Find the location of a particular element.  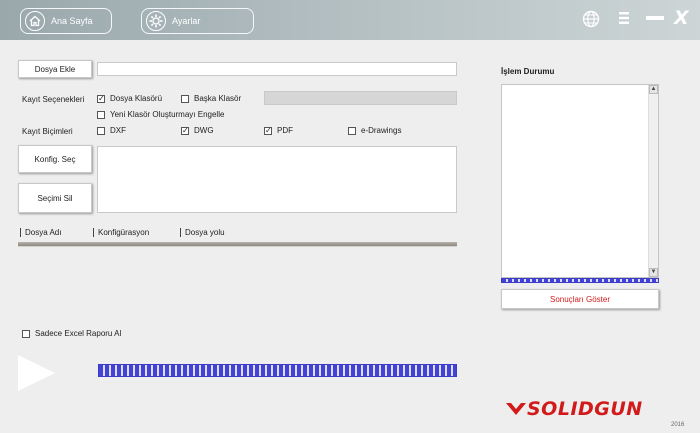

home-label: Ana Sayfa is located at coordinates (72, 21).